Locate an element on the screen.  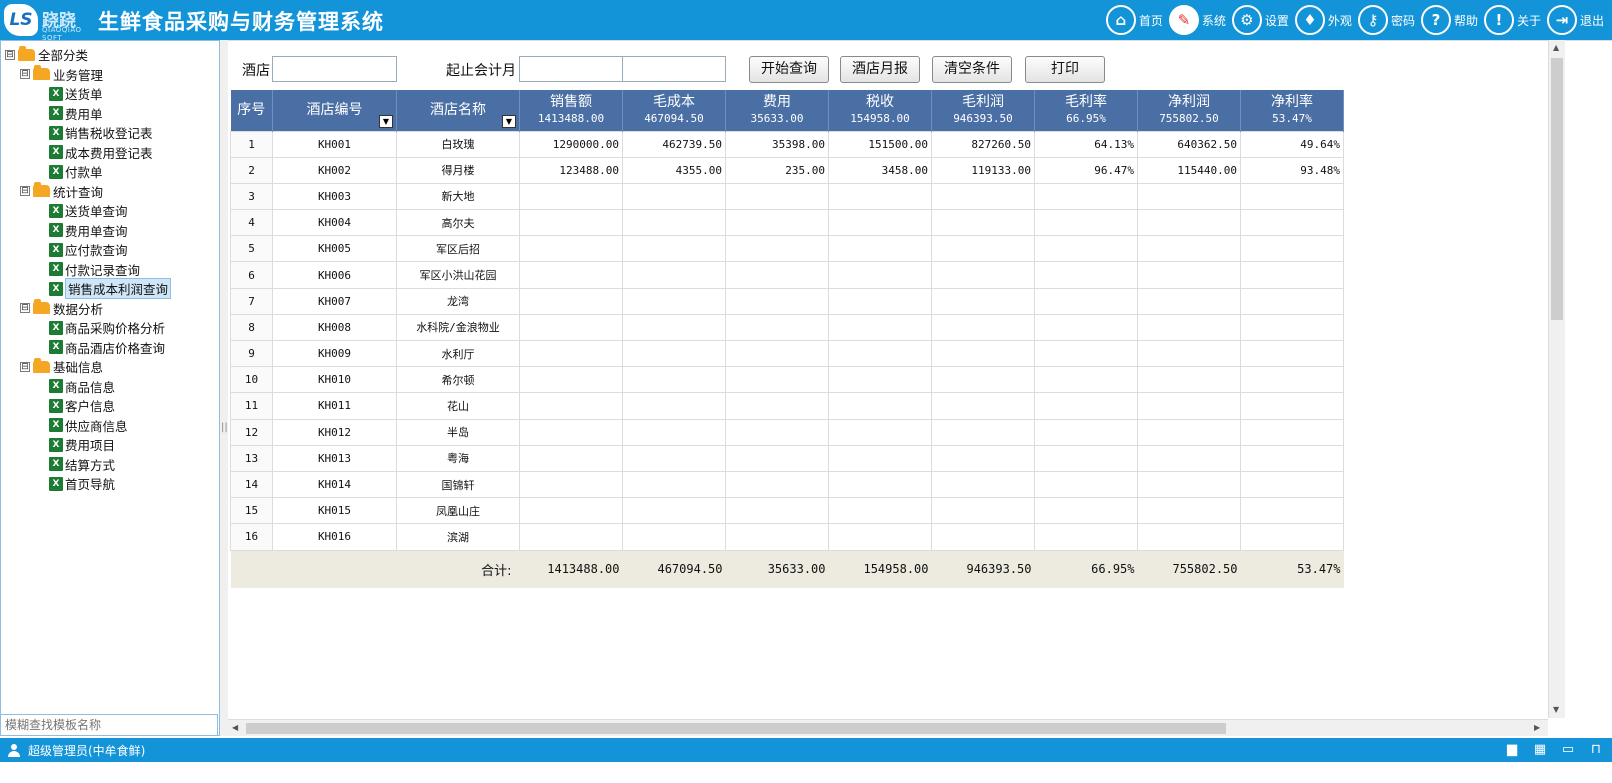
tree-item: X 费用单 is located at coordinates (112, 114).